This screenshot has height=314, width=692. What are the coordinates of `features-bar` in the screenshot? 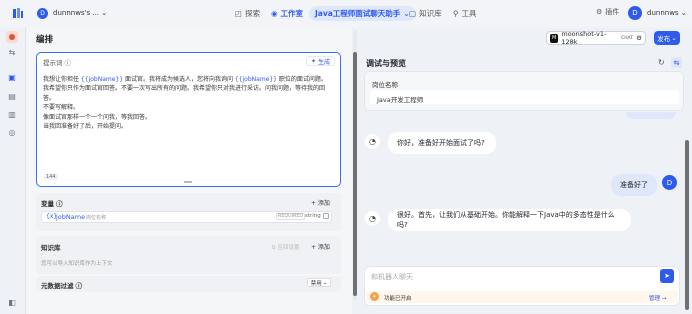 It's located at (522, 297).